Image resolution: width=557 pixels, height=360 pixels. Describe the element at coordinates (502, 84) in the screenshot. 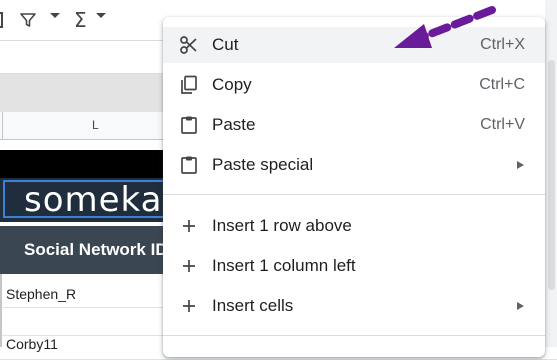

I see `menu-item-shortcut: Ctrl+C` at that location.